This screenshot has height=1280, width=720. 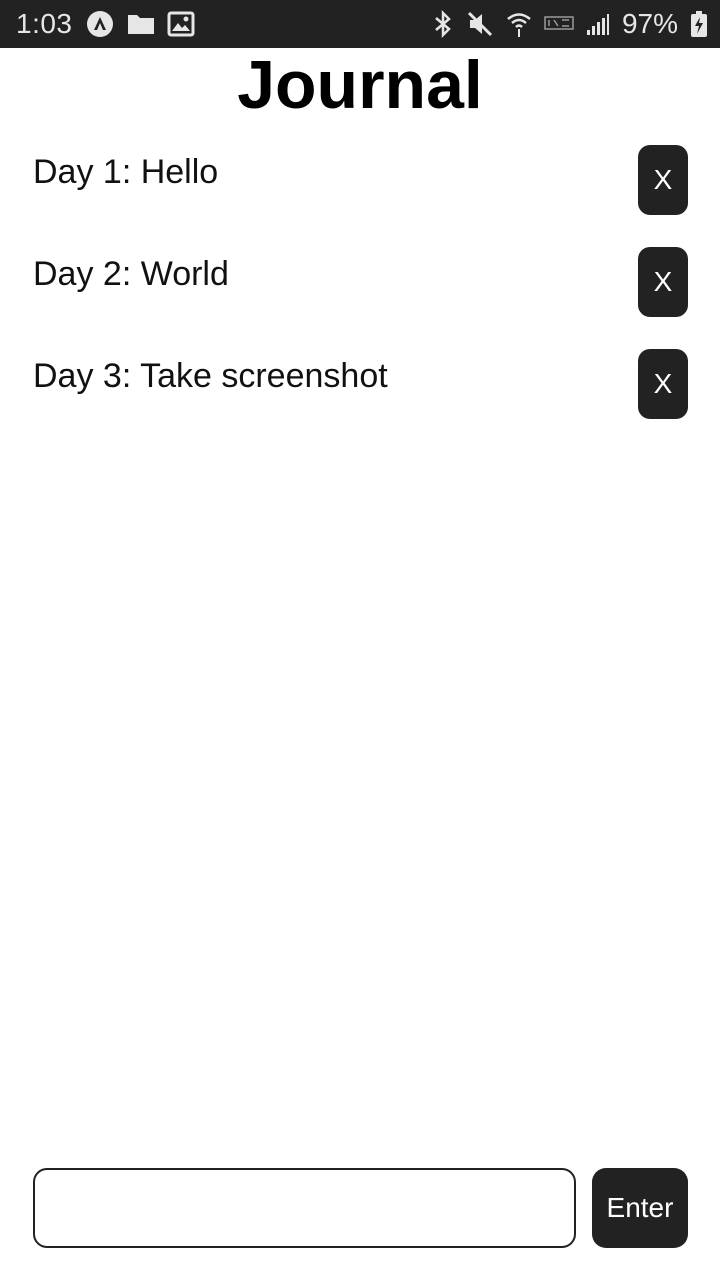 I want to click on journal-entry-text: Day 3: Take screenshot, so click(x=210, y=376).